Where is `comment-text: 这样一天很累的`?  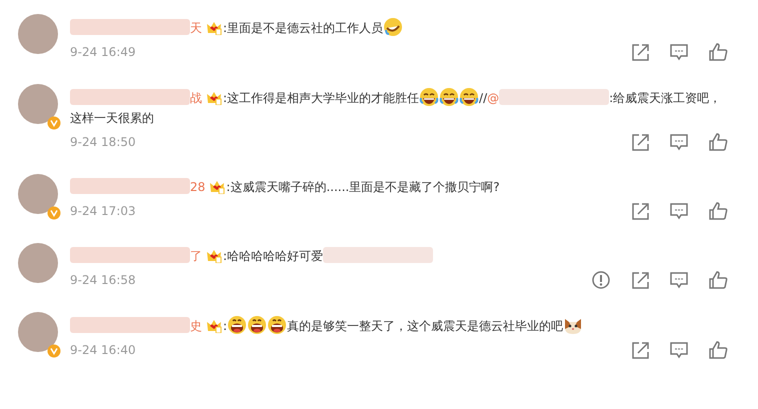
comment-text: 这样一天很累的 is located at coordinates (112, 118).